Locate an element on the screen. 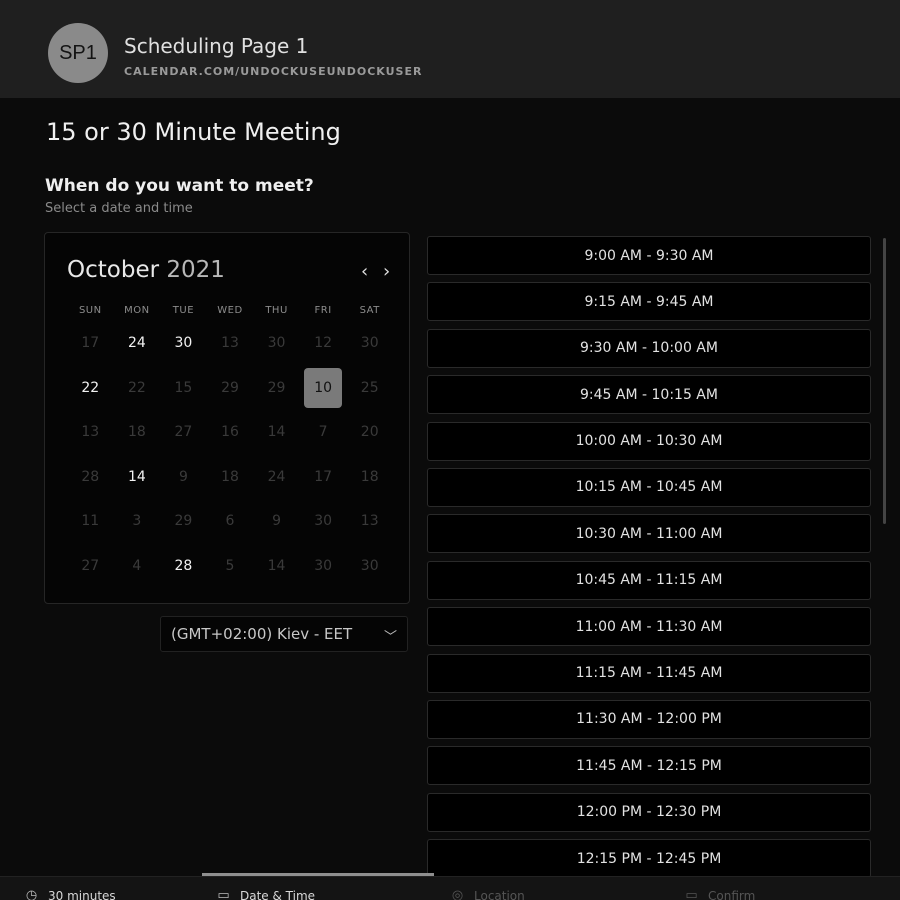 Image resolution: width=900 pixels, height=900 pixels. location-pin-icon: ◎ is located at coordinates (457, 894).